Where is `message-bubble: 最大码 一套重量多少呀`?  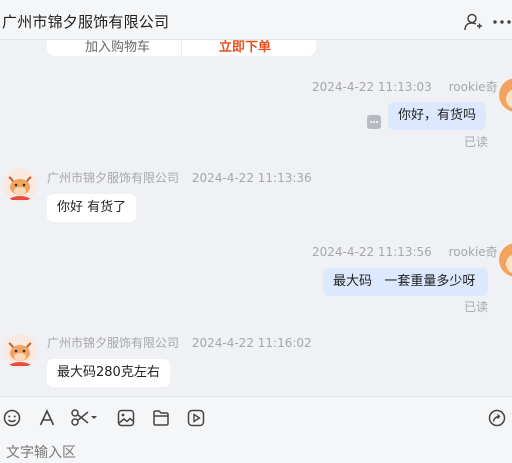 message-bubble: 最大码 一套重量多少呀 is located at coordinates (405, 282).